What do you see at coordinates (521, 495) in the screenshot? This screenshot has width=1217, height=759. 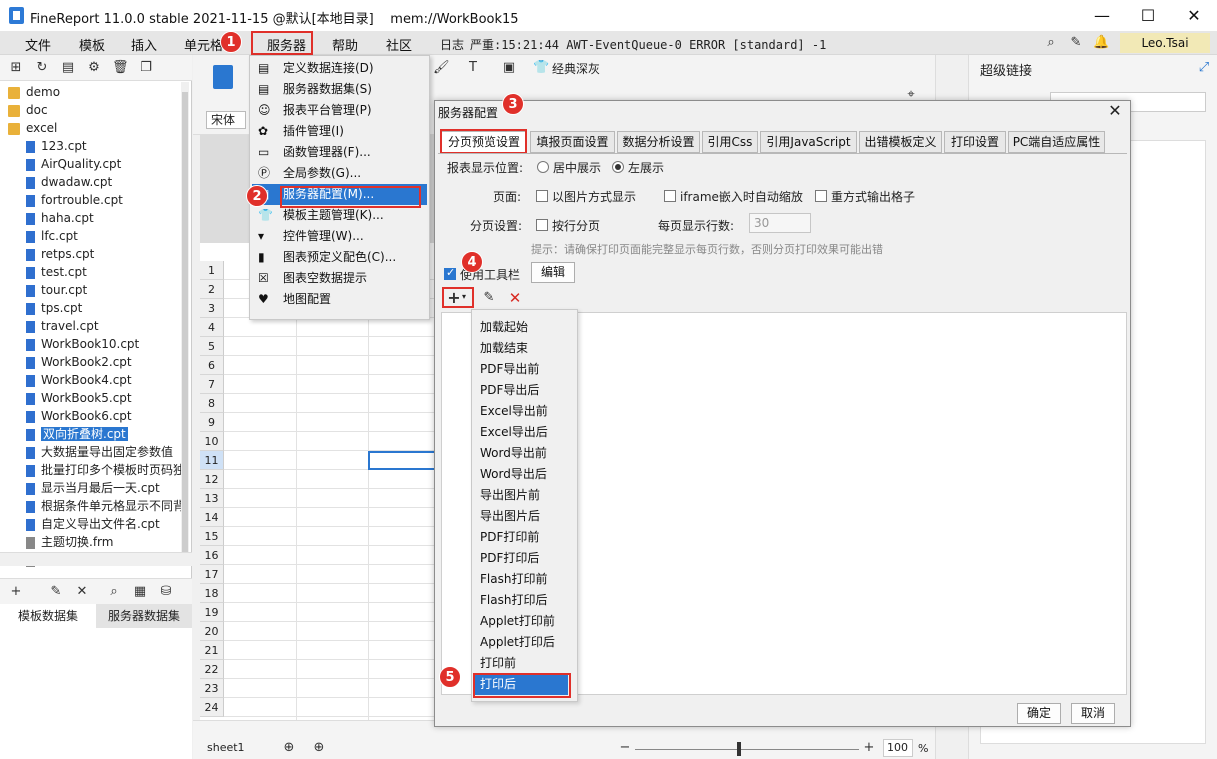 I see `event-type-item: 导出图片前` at bounding box center [521, 495].